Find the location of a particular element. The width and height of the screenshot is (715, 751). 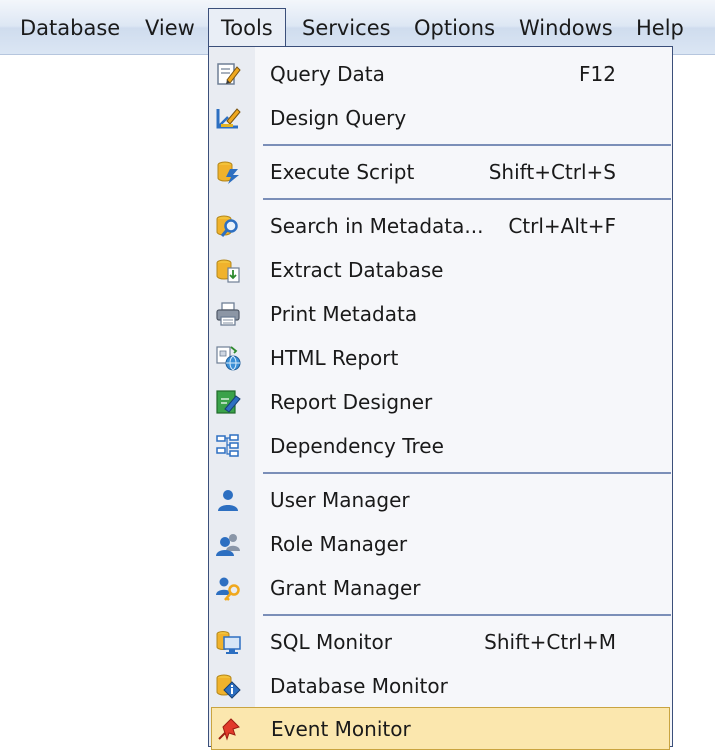

menu-services-label: Services is located at coordinates (346, 28).